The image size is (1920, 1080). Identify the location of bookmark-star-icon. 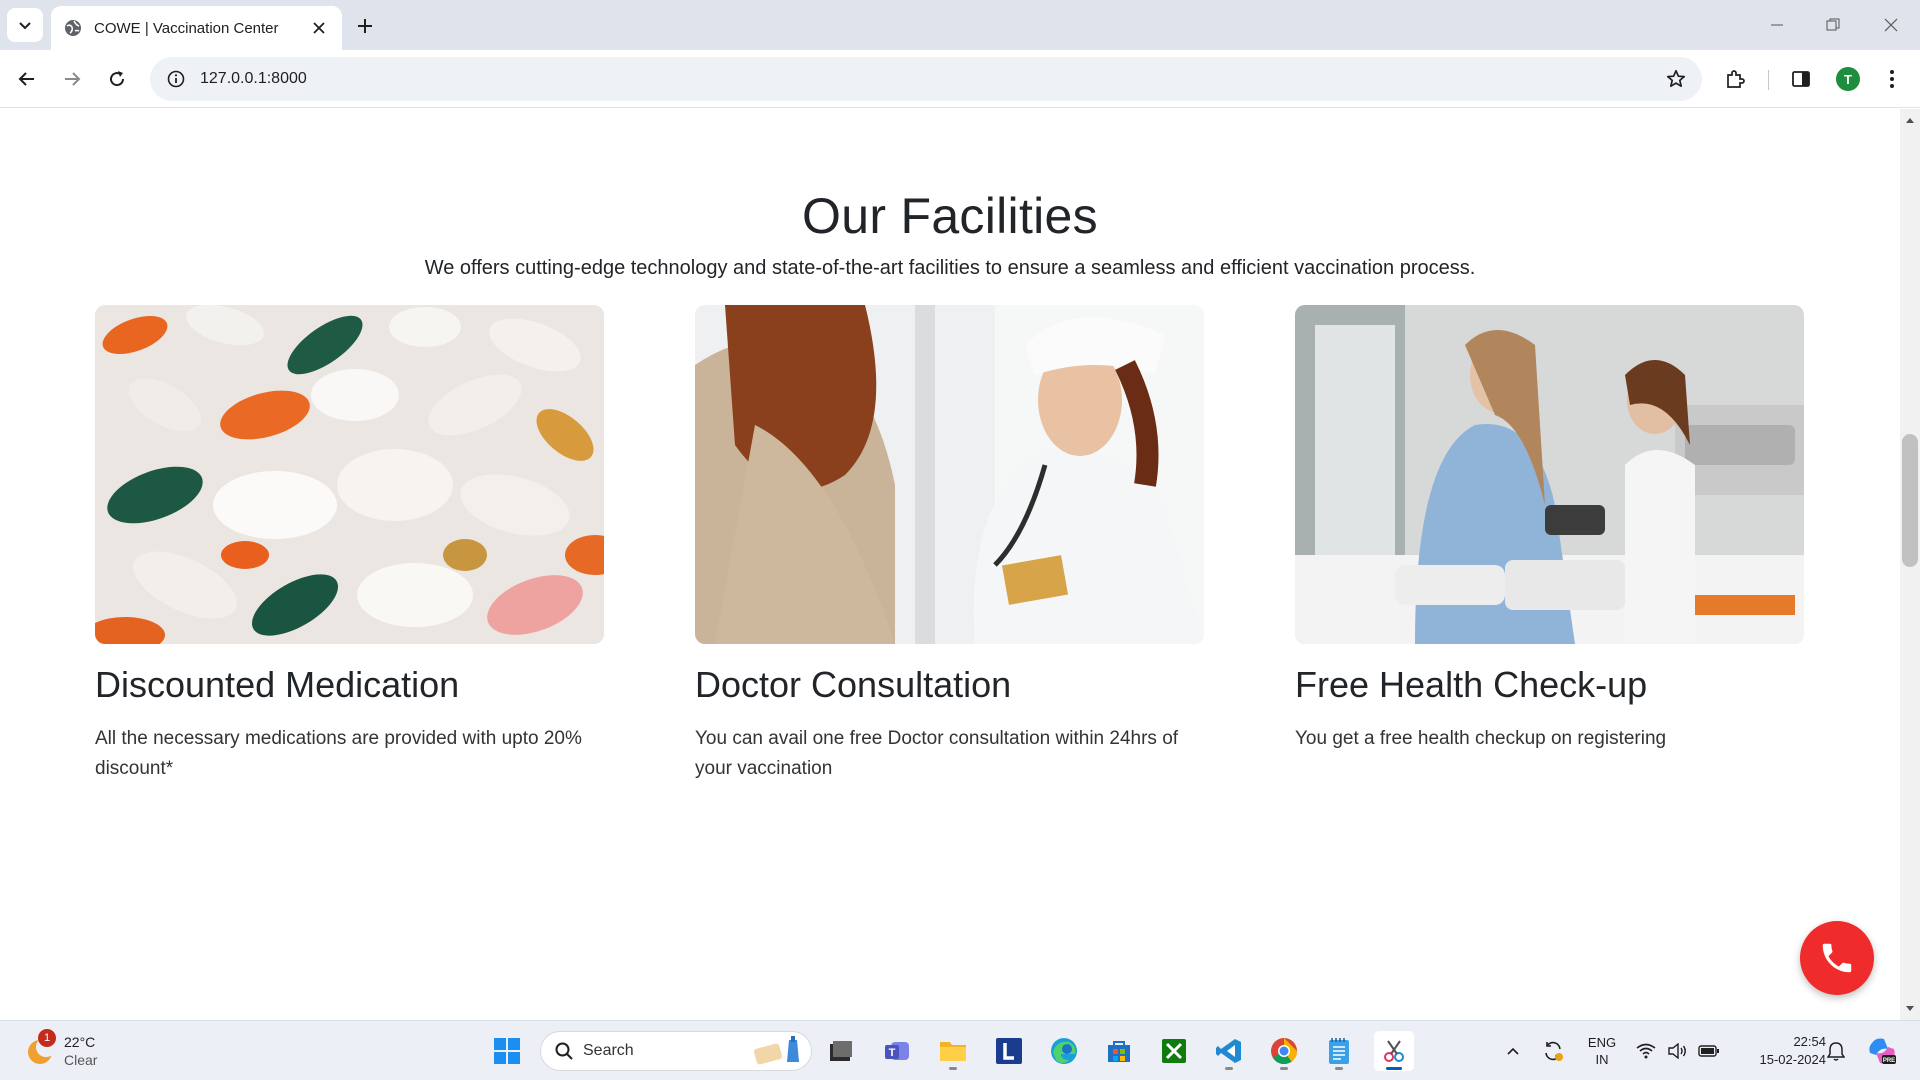
(1676, 79).